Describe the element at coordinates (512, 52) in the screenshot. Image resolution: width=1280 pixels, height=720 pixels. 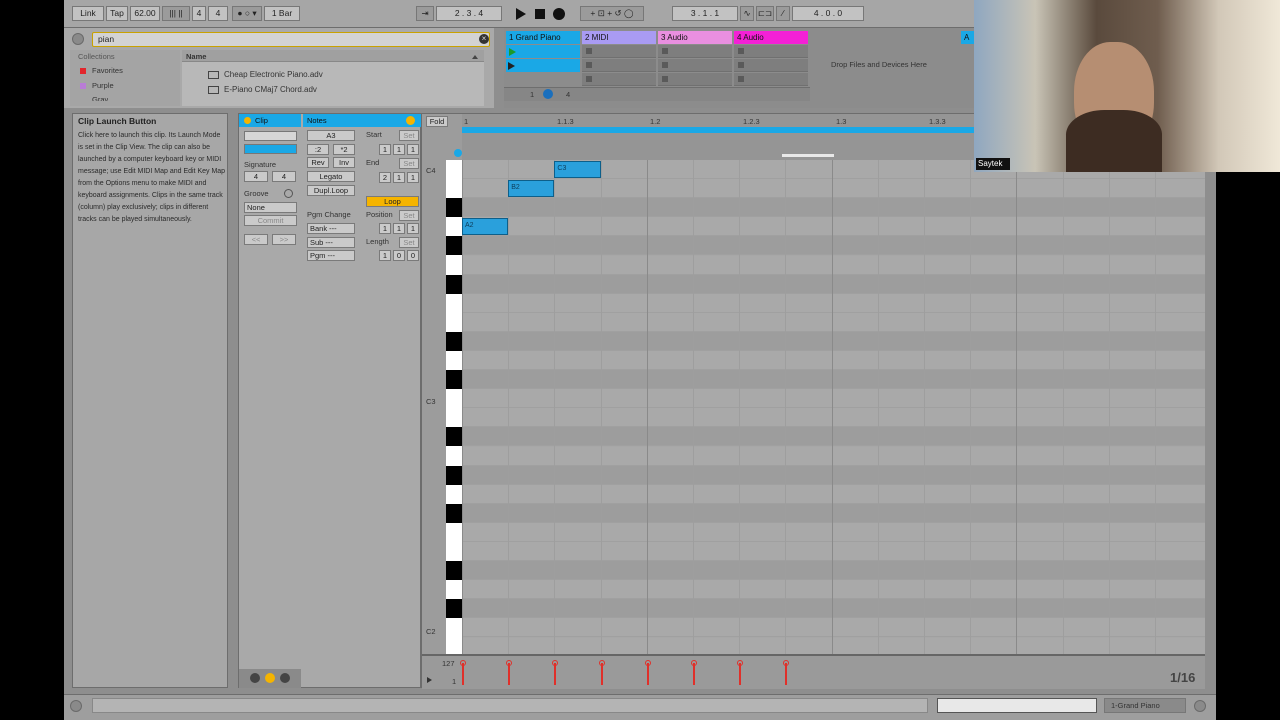
I see `clip-play-icon` at that location.